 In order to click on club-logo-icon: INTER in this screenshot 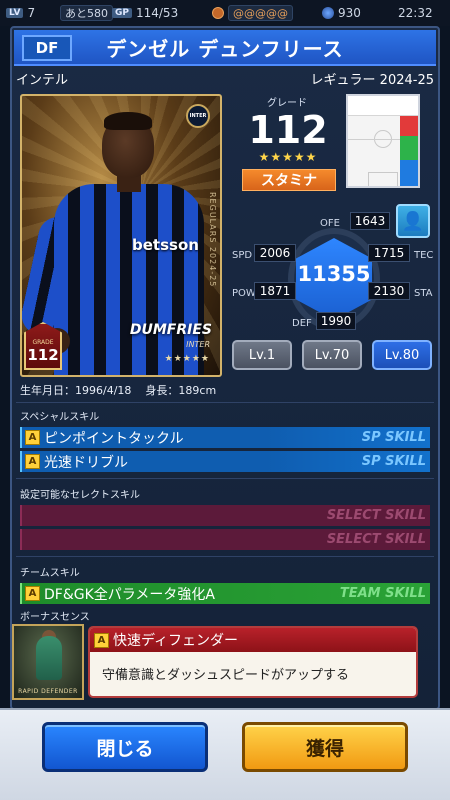, I will do `click(198, 116)`.